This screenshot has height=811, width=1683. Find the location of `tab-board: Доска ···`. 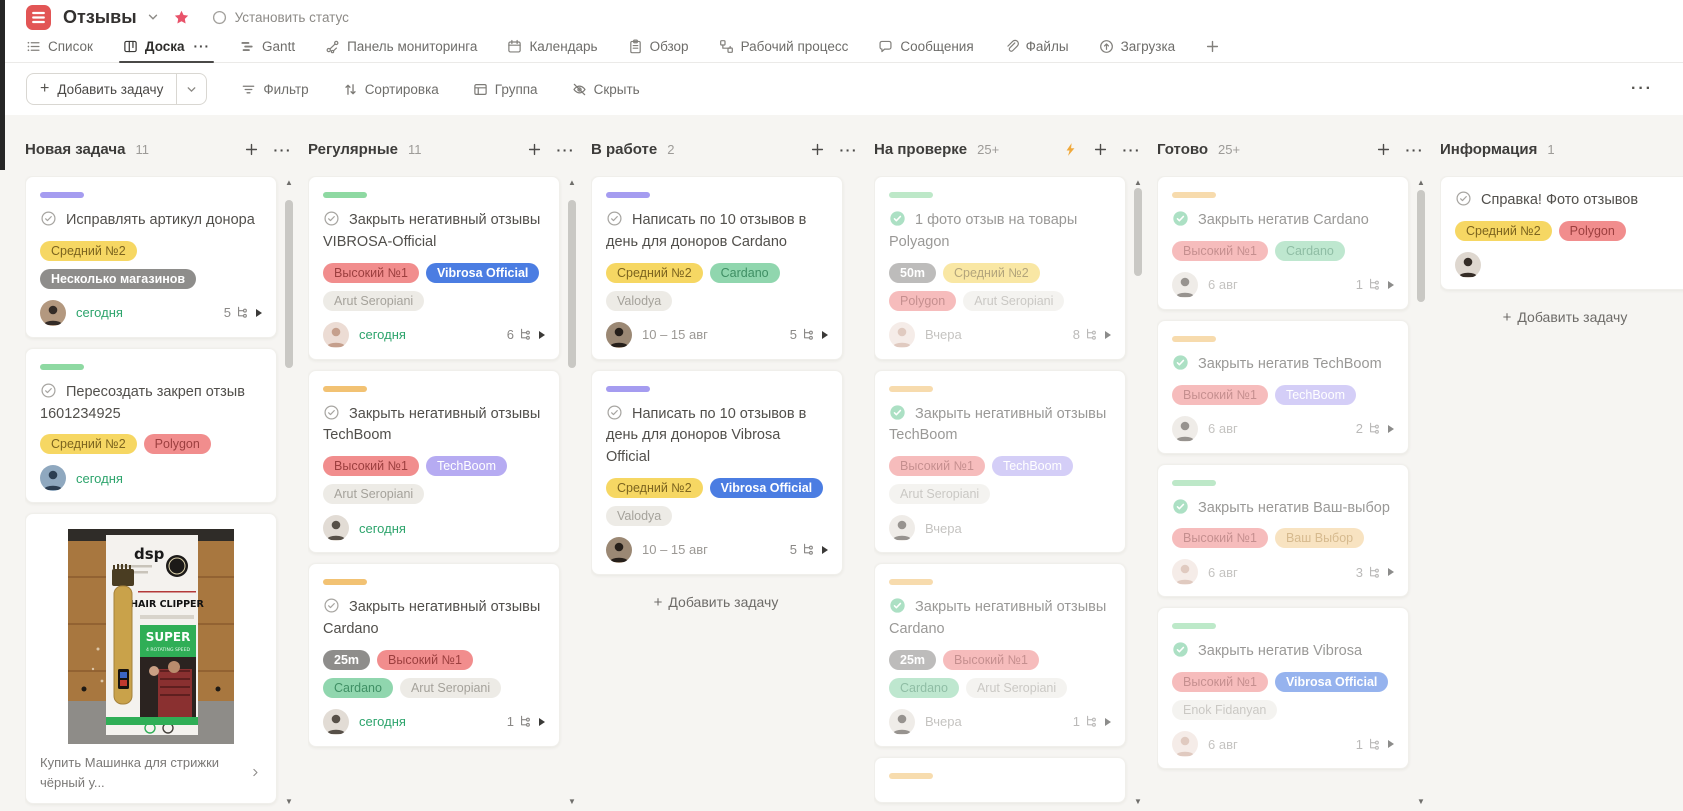

tab-board: Доска ··· is located at coordinates (166, 51).